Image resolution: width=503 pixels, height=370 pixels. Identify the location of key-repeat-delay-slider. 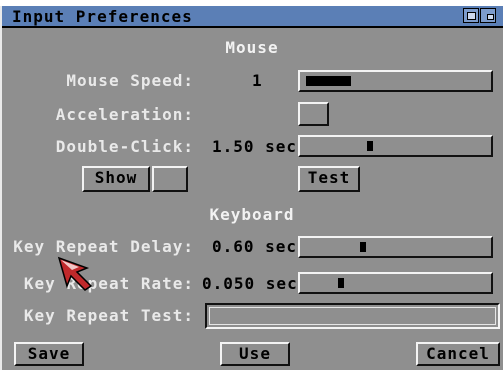
(395, 247).